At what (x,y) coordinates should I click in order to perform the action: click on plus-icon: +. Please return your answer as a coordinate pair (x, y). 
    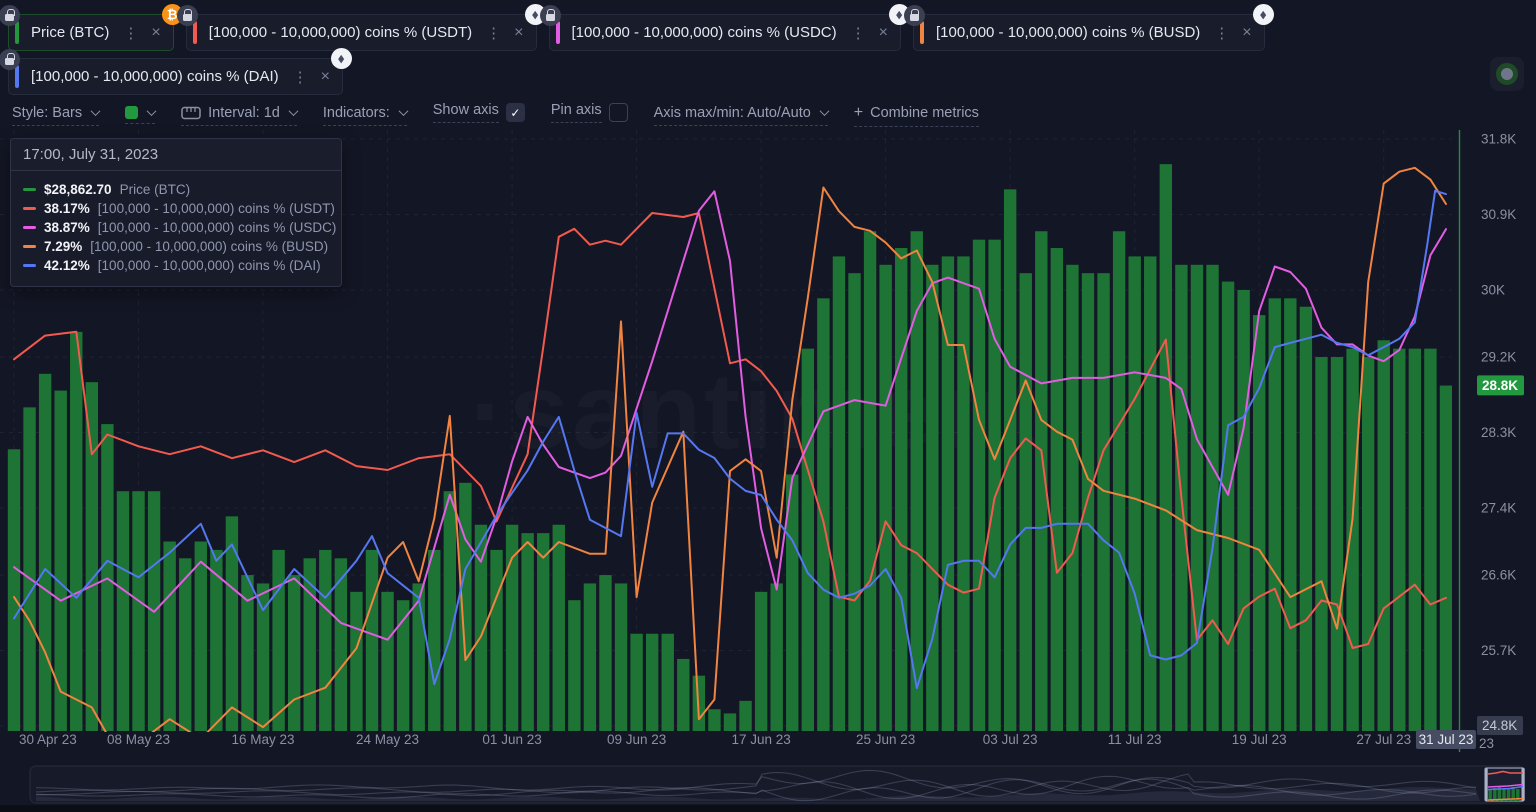
    Looking at the image, I should click on (858, 112).